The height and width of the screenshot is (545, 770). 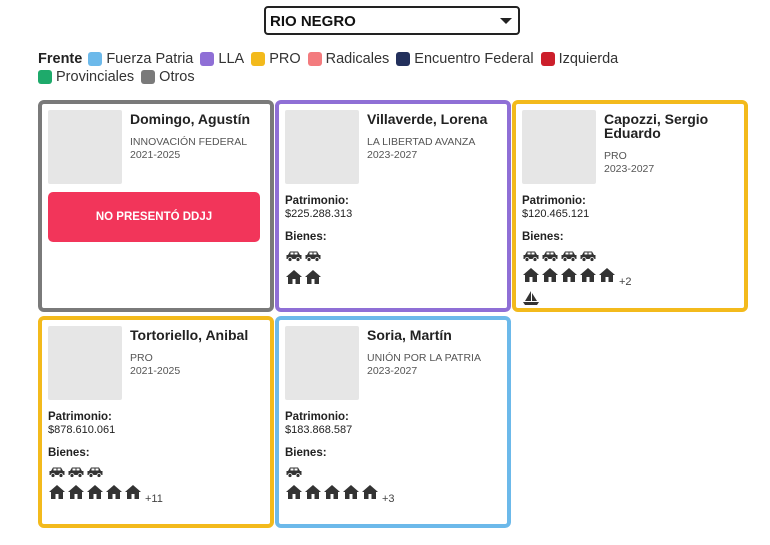 I want to click on party-name: LA LIBERTAD AVANZA, so click(x=421, y=142).